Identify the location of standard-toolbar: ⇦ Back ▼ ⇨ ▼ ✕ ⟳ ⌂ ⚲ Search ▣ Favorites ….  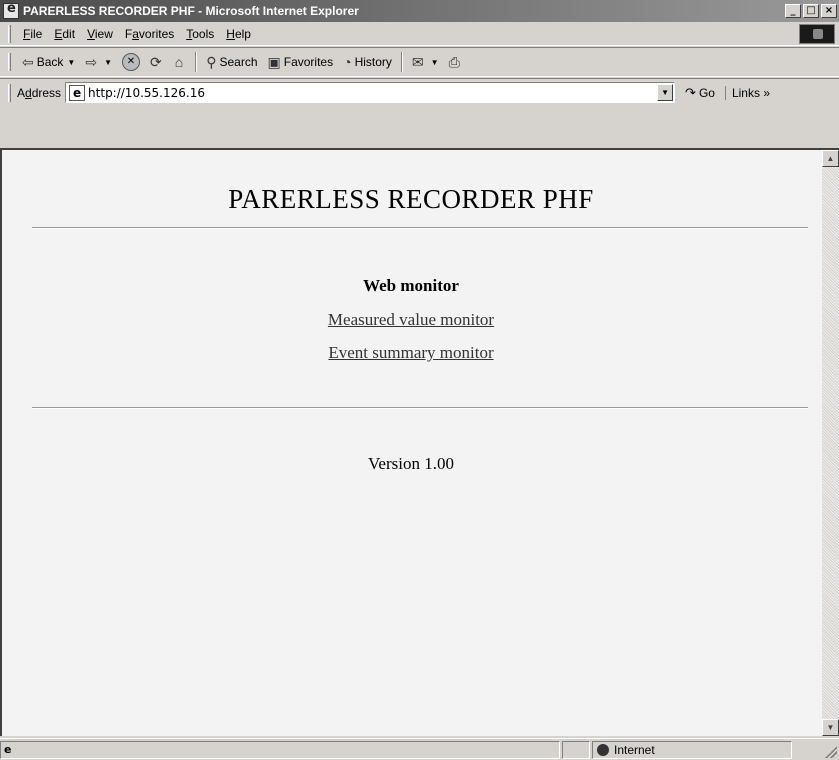
(419, 62).